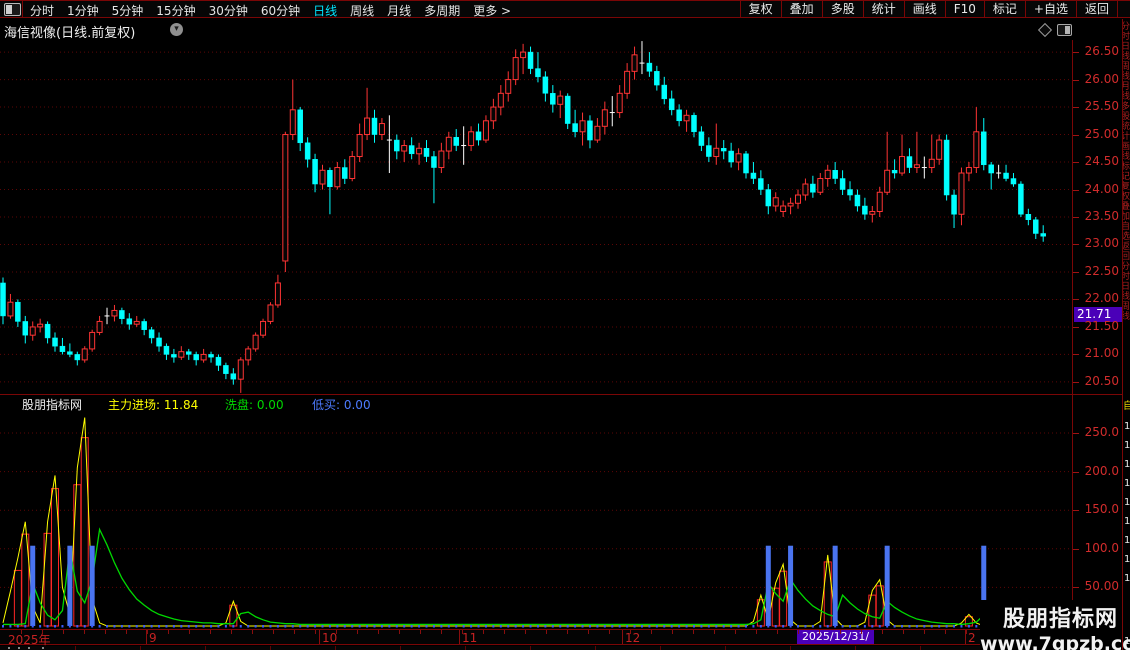  What do you see at coordinates (1004, 9) in the screenshot?
I see `toolbar-button-标记: 标记` at bounding box center [1004, 9].